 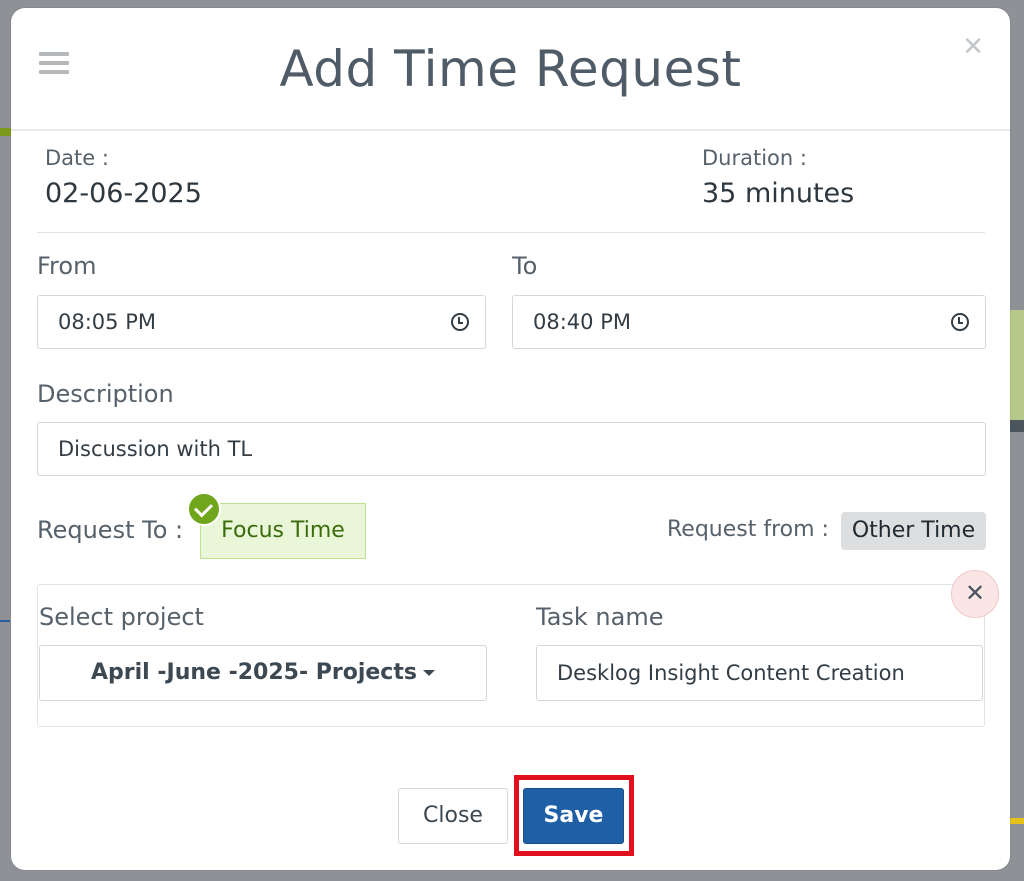 What do you see at coordinates (155, 449) in the screenshot?
I see `description-value: Discussion with TL` at bounding box center [155, 449].